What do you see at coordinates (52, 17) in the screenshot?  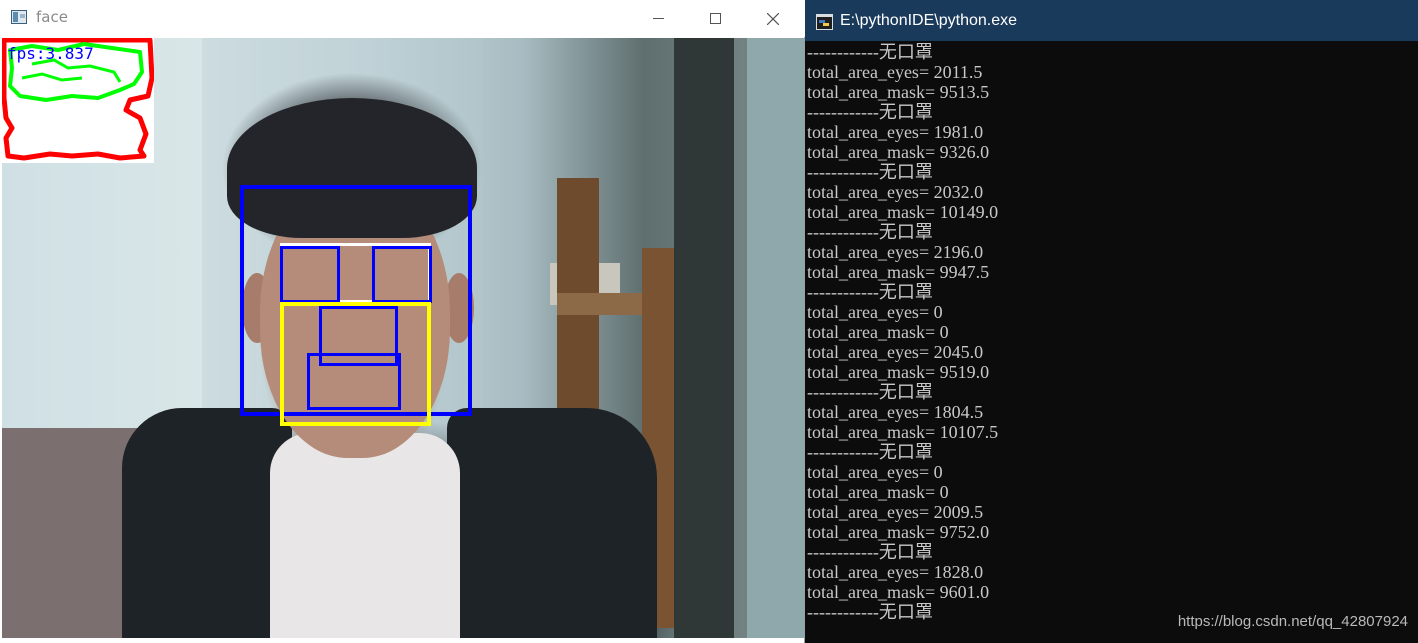 I see `face-window-title: face` at bounding box center [52, 17].